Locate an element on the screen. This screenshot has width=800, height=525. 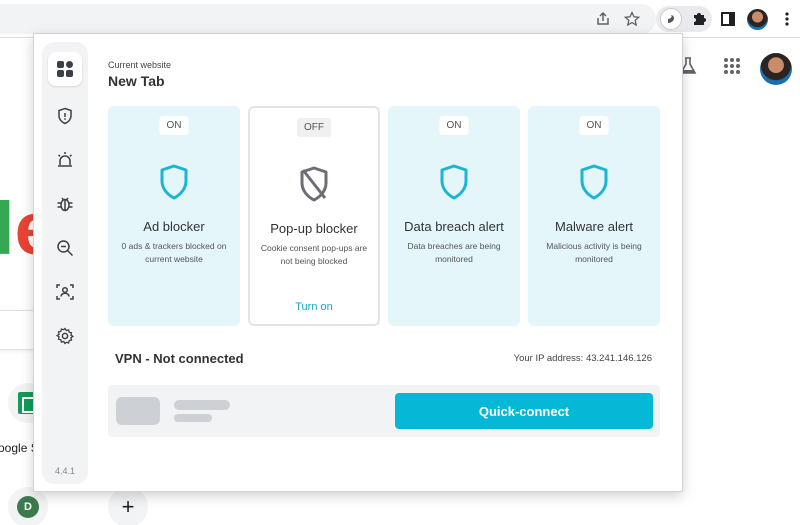
nav-shield is located at coordinates (65, 116).